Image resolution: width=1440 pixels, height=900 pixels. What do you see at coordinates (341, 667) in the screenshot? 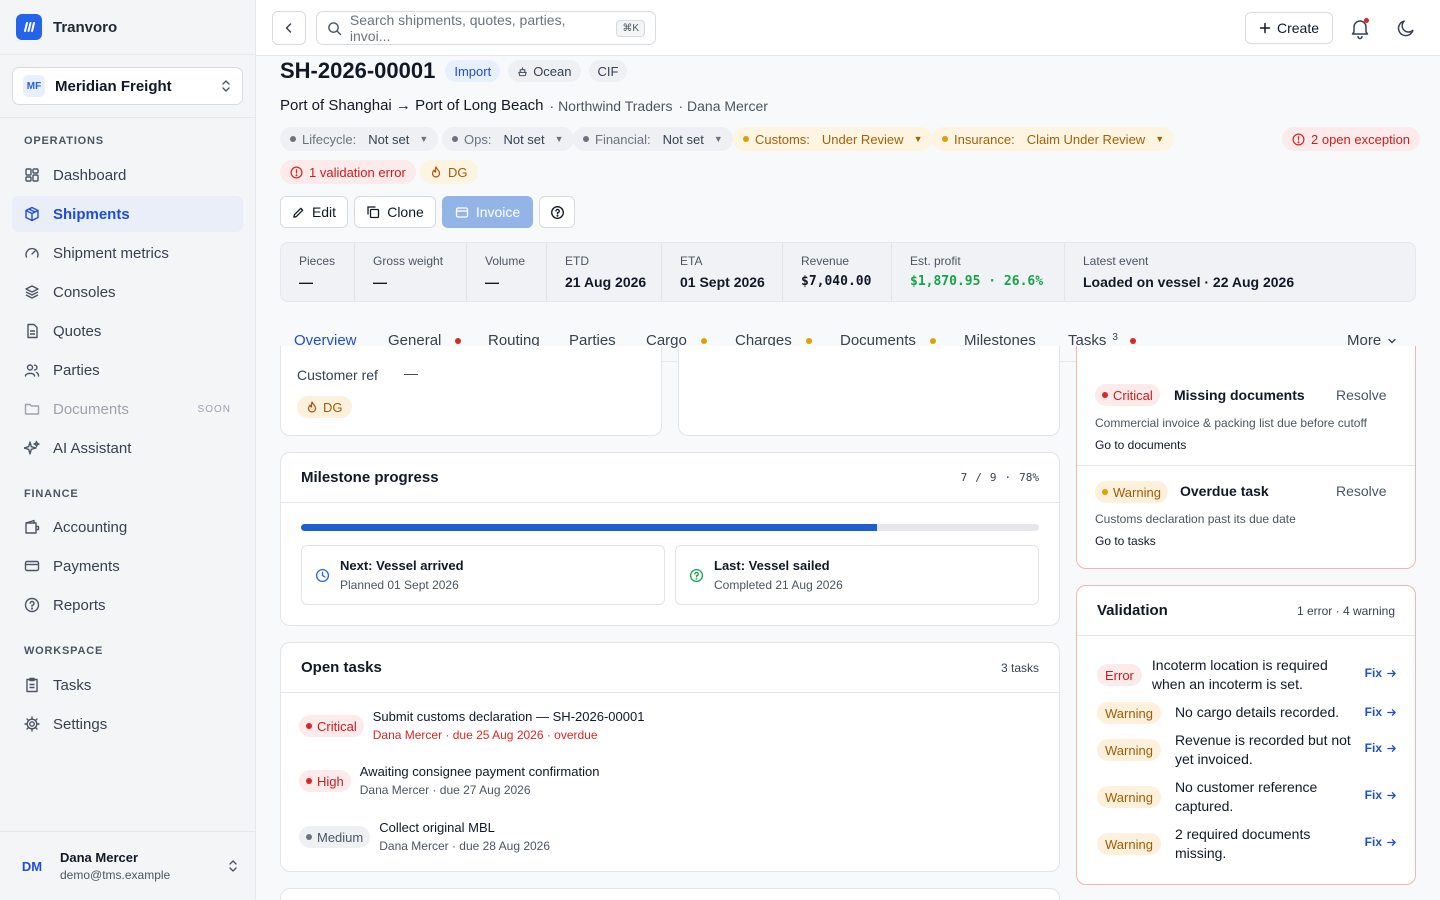
I see `tasks-title: Open tasks` at bounding box center [341, 667].